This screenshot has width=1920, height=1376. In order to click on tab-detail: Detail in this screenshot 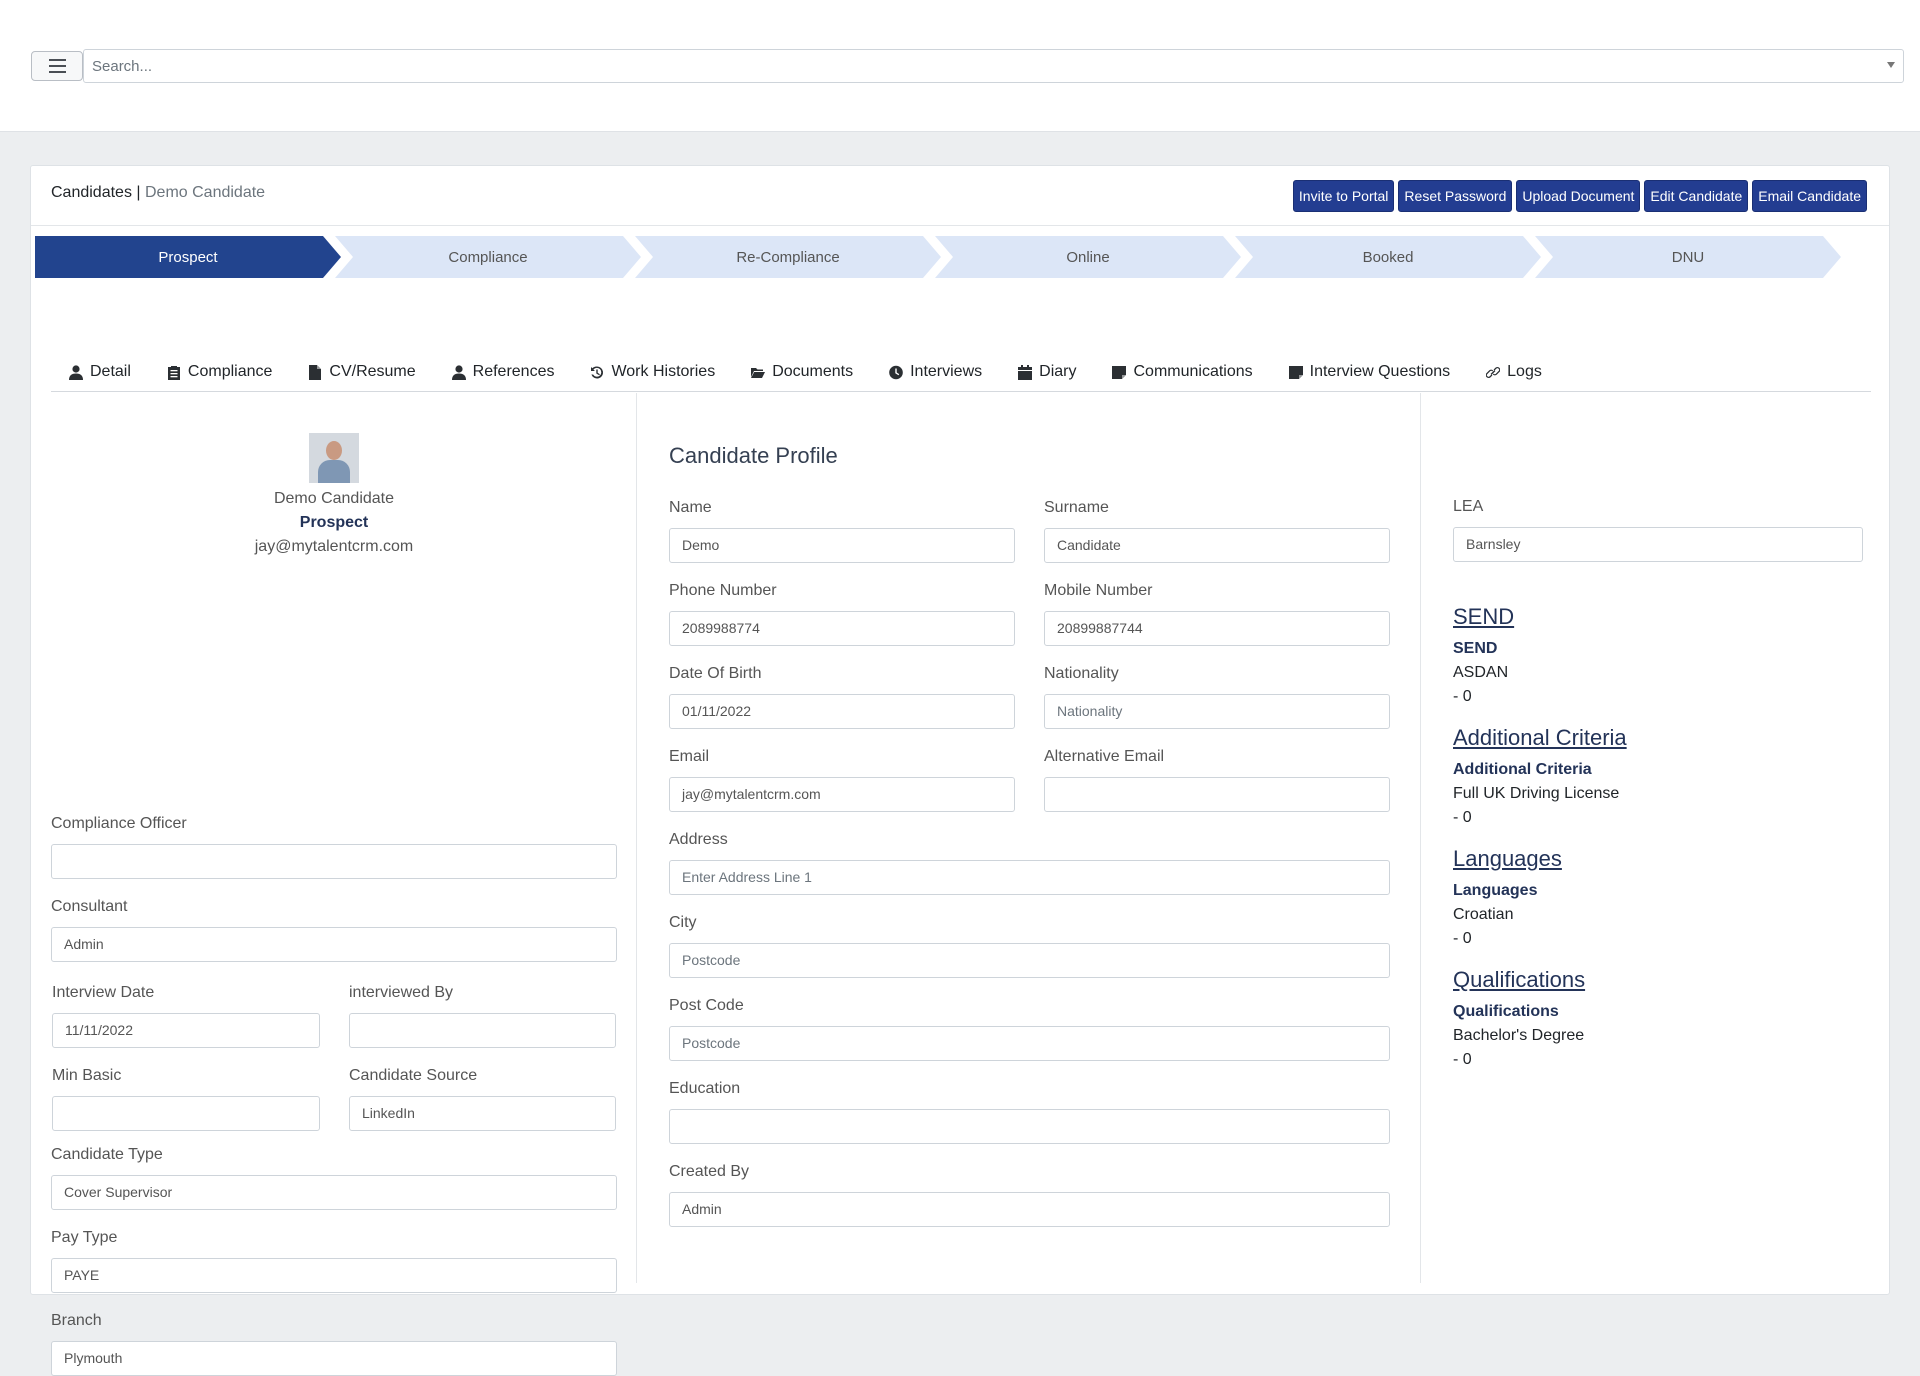, I will do `click(100, 377)`.